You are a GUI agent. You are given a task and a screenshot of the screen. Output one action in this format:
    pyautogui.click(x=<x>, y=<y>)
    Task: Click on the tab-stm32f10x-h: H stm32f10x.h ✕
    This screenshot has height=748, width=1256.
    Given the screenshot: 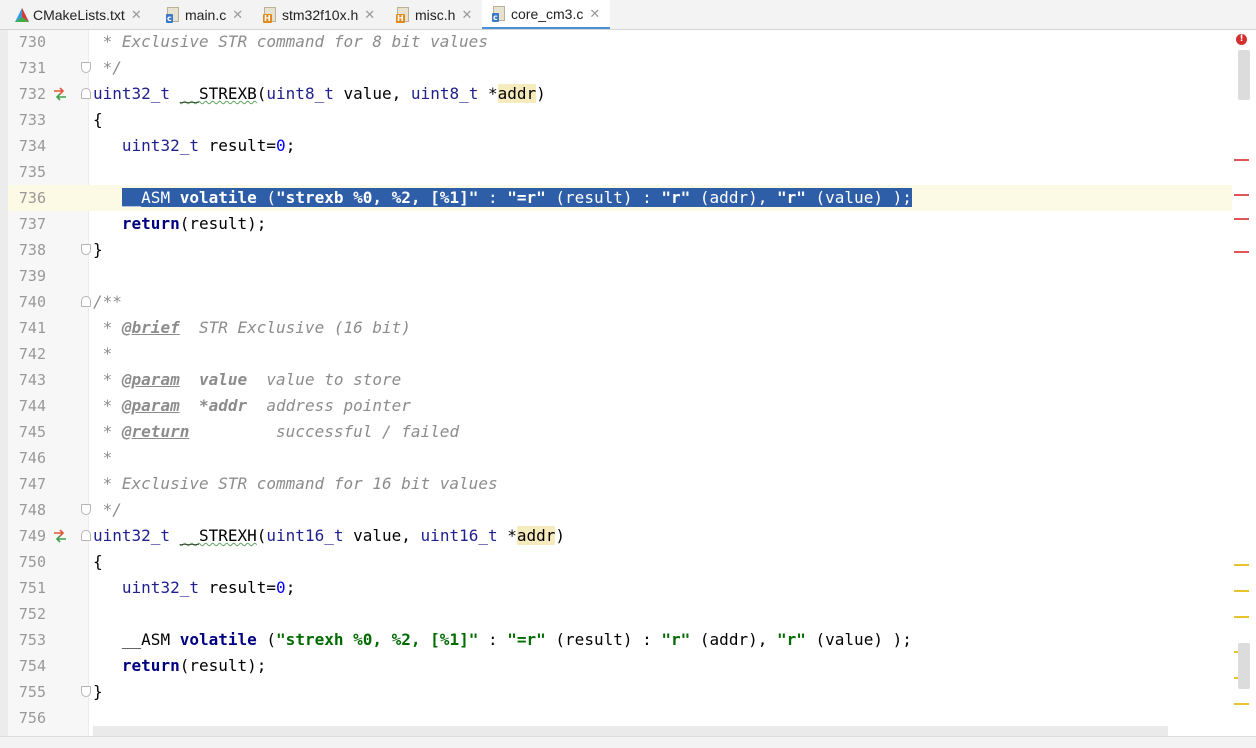 What is the action you would take?
    pyautogui.click(x=319, y=14)
    